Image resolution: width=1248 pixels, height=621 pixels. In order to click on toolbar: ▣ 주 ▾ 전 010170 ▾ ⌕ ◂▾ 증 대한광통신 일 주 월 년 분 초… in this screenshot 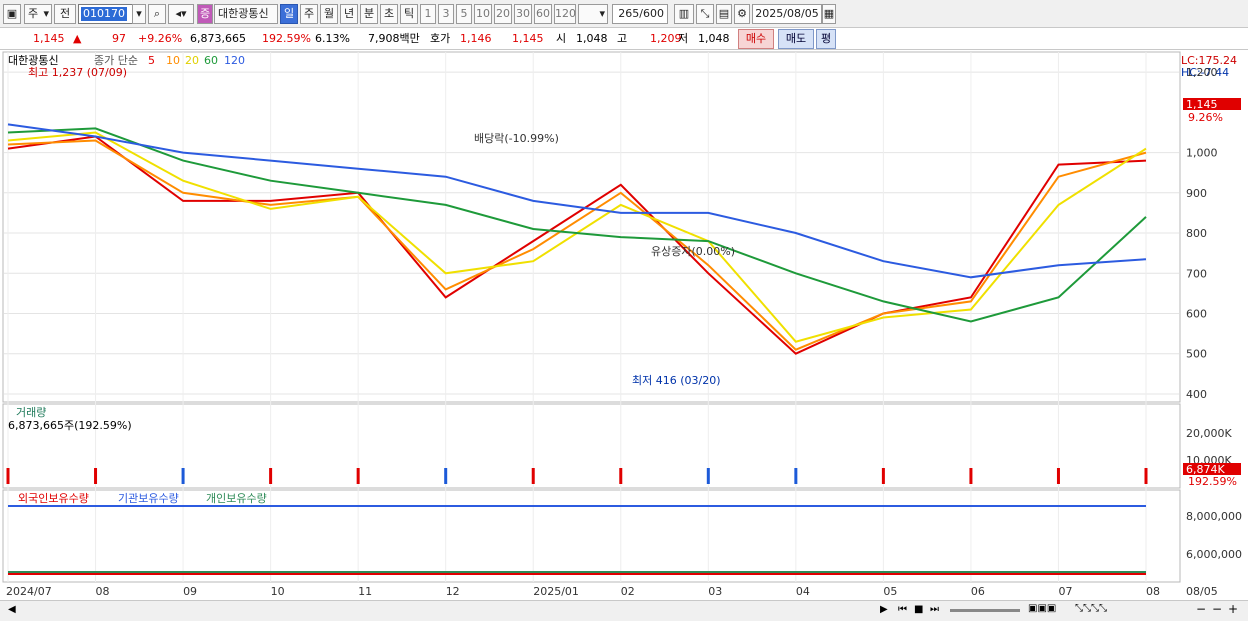, I will do `click(624, 14)`.